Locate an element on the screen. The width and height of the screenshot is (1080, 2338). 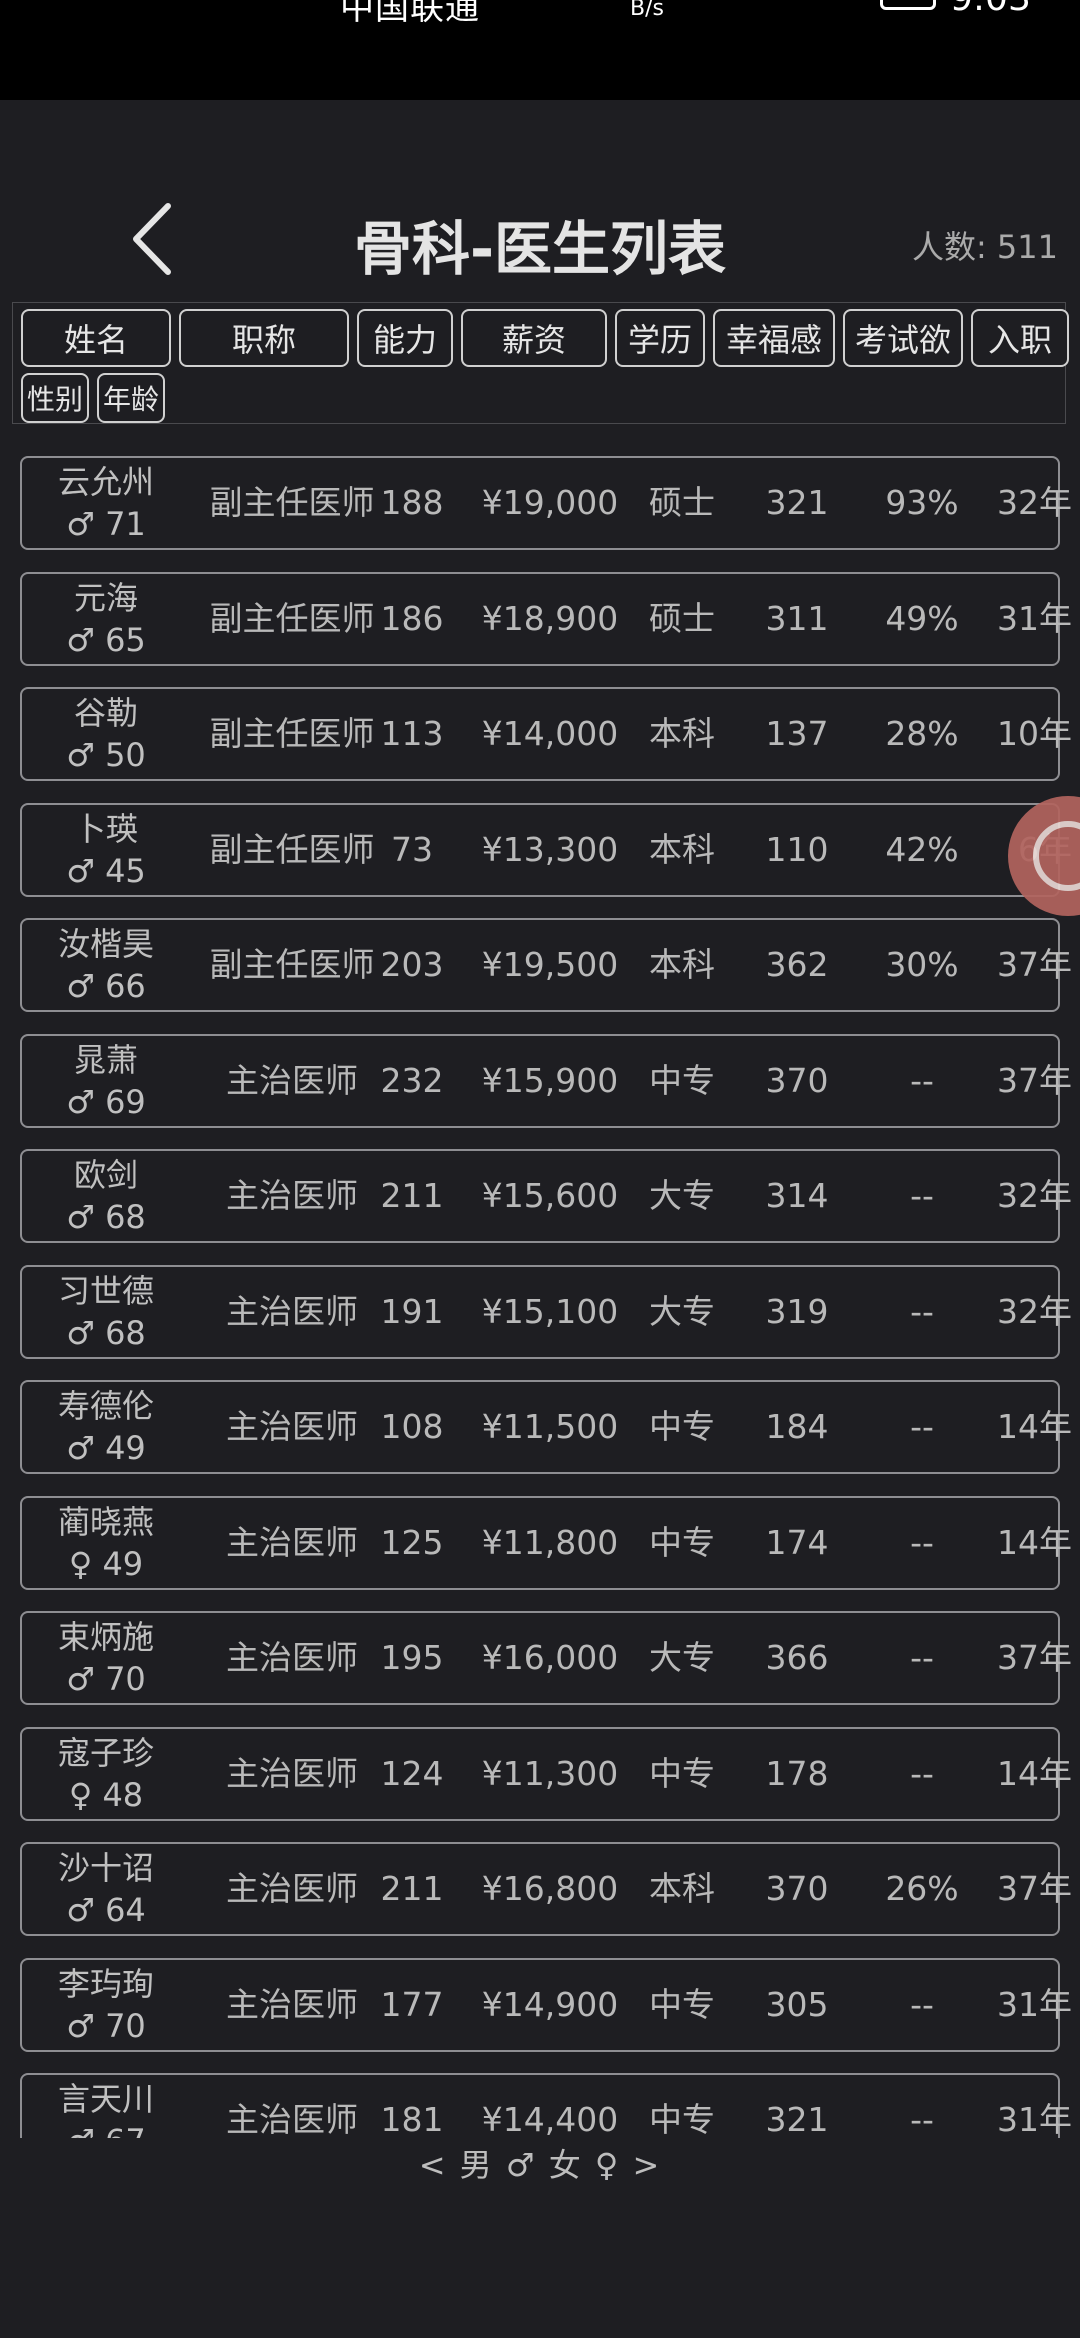
sort-exam-desire-button: 考试欲 is located at coordinates (903, 338).